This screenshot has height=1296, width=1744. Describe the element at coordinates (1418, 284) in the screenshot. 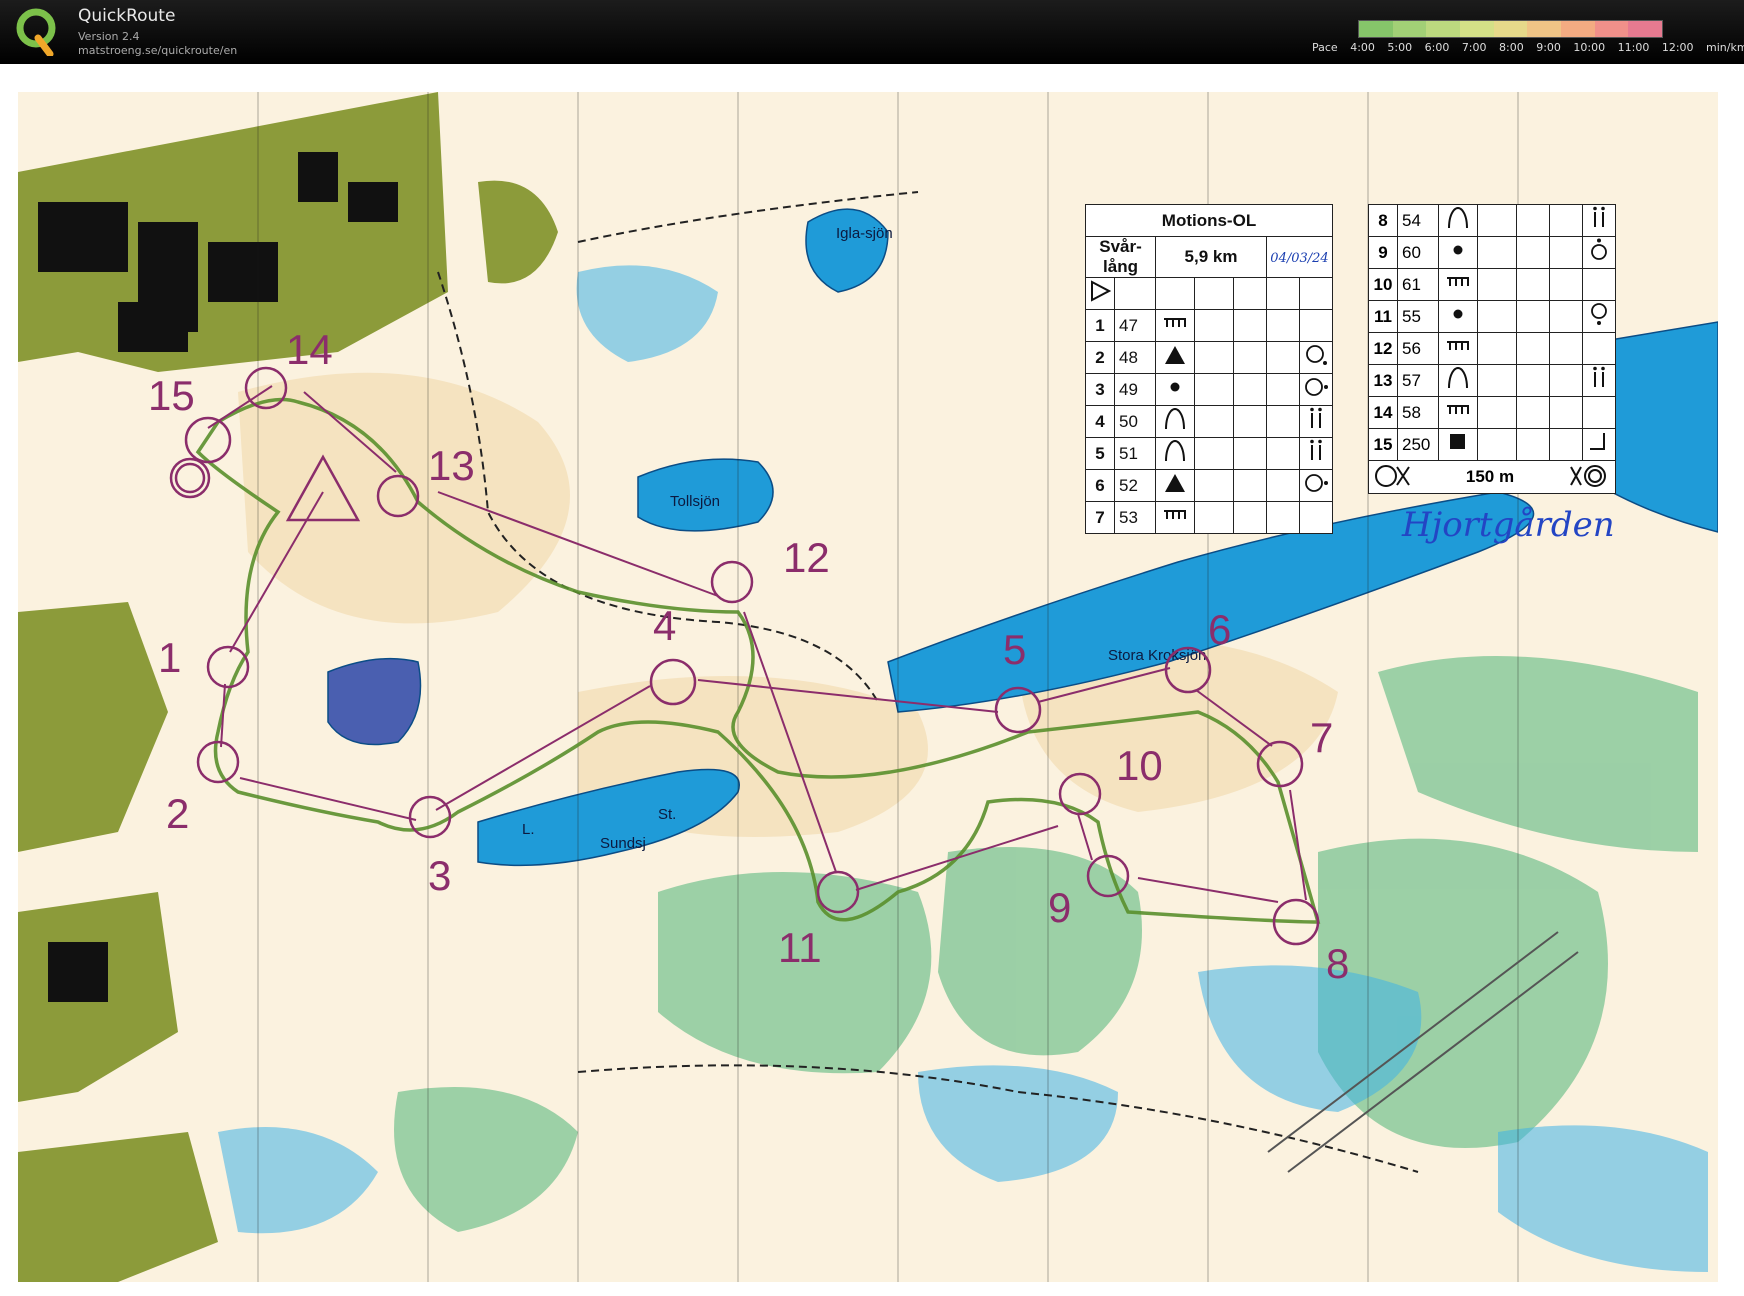

I see `control-code: 61` at that location.